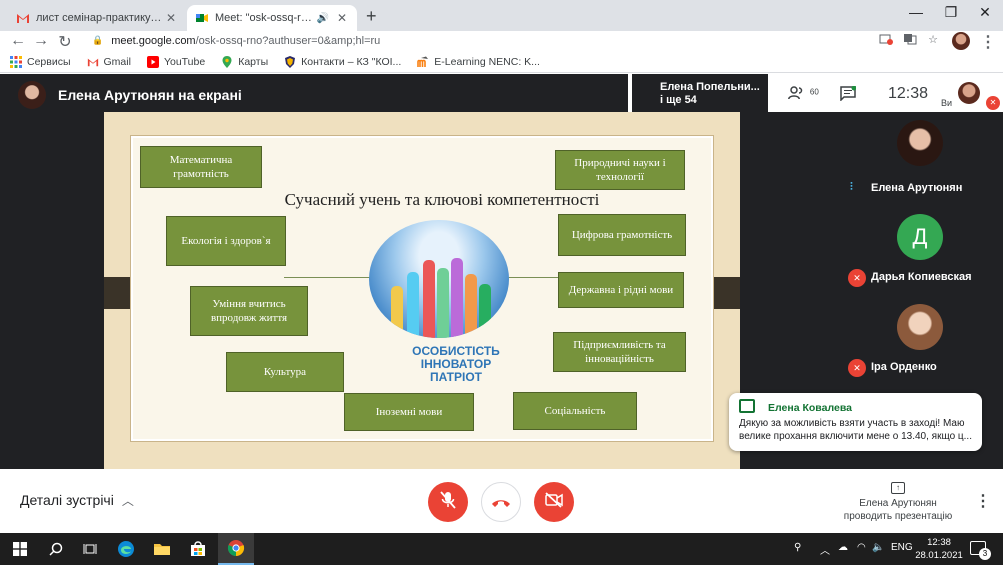 The height and width of the screenshot is (565, 1003). Describe the element at coordinates (861, 547) in the screenshot. I see `wifi-icon: ◠` at that location.